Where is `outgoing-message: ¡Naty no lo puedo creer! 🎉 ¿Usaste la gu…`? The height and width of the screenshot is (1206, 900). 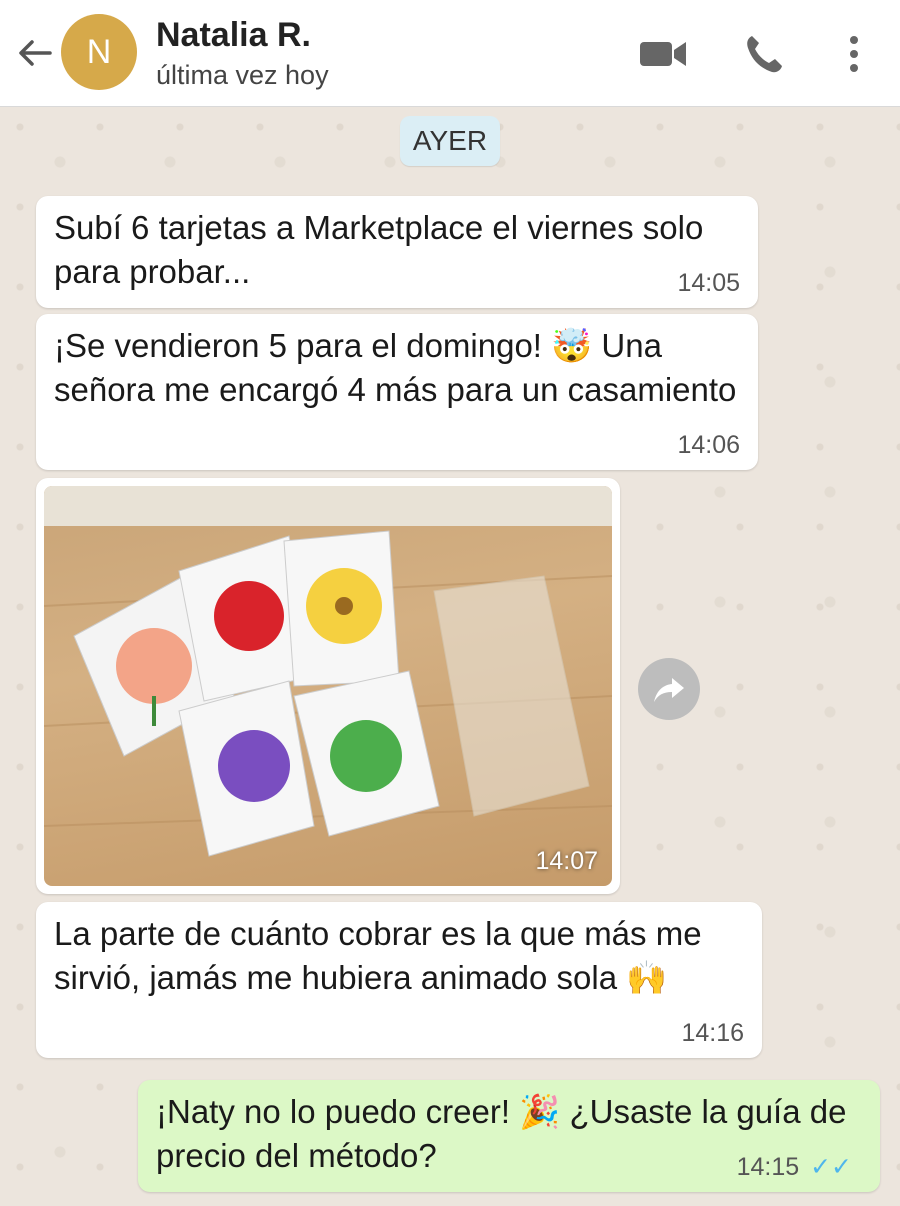 outgoing-message: ¡Naty no lo puedo creer! 🎉 ¿Usaste la gu… is located at coordinates (509, 1136).